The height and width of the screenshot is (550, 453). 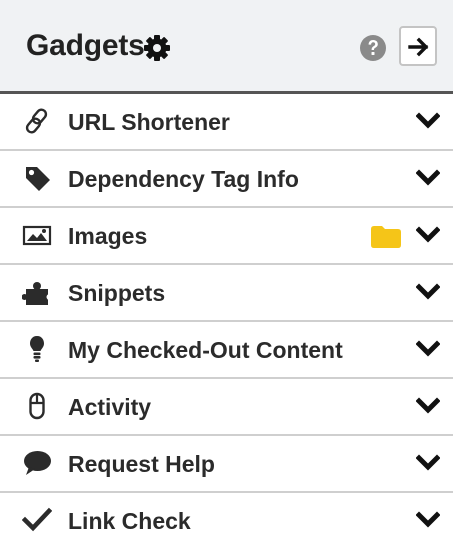 I want to click on gadget-url-shortener: URL Shortener, so click(x=226, y=122).